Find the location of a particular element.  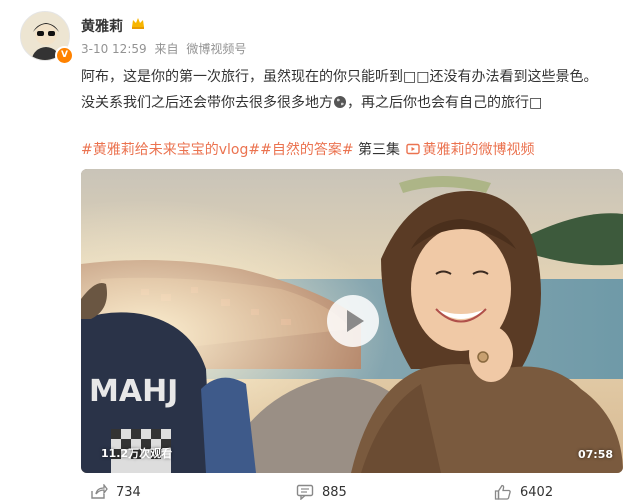

thumbs-up-icon is located at coordinates (502, 492).